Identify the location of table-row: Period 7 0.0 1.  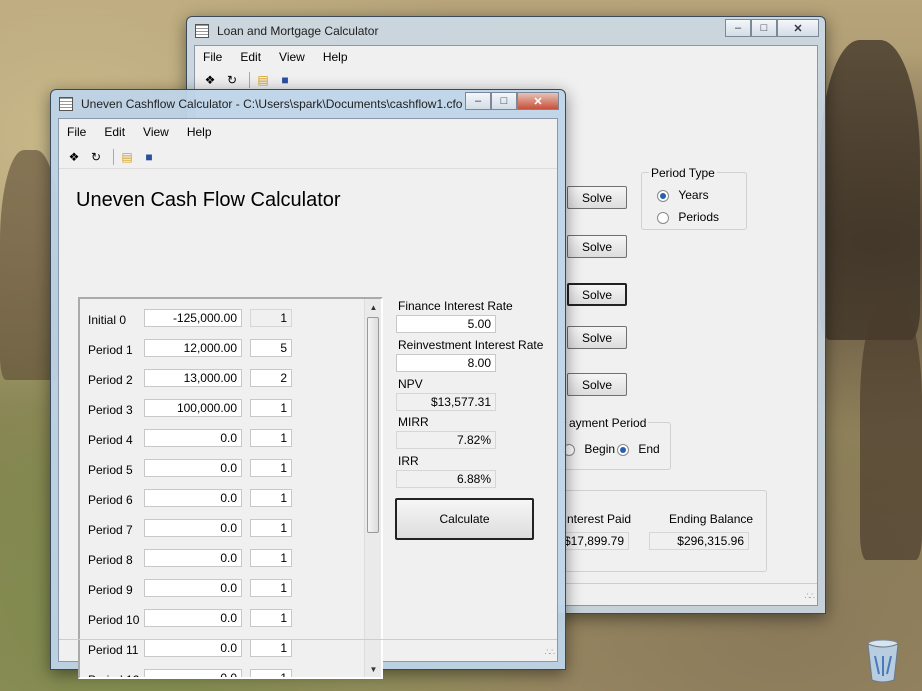
(220, 530).